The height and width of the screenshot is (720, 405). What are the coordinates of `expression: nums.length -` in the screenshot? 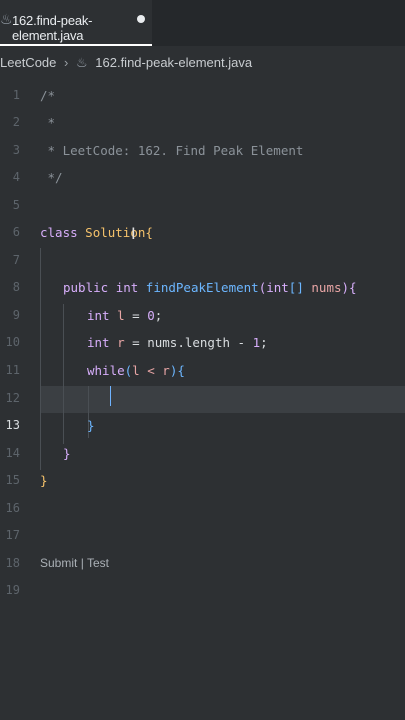 It's located at (200, 342).